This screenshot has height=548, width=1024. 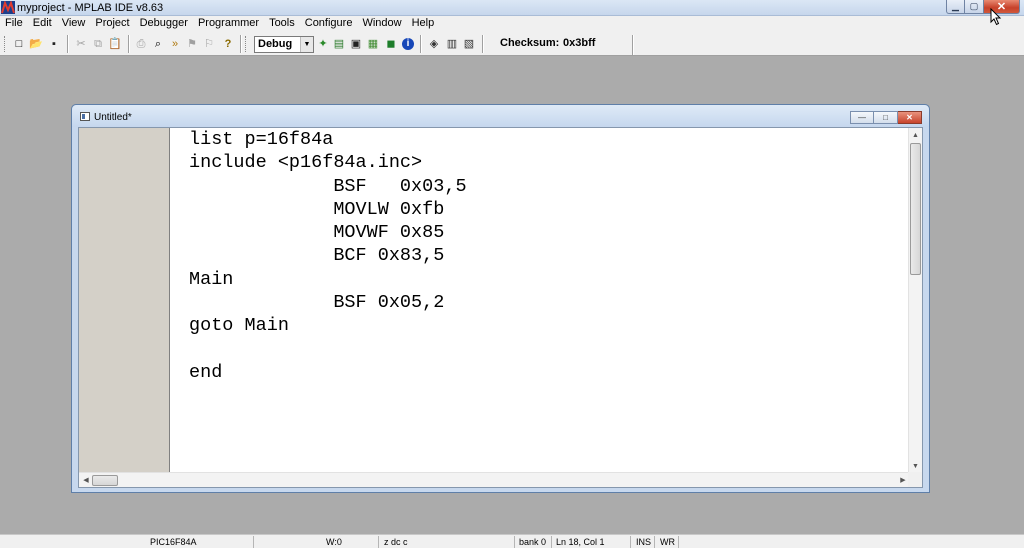 I want to click on scroll-left-icon: ◀, so click(x=86, y=480).